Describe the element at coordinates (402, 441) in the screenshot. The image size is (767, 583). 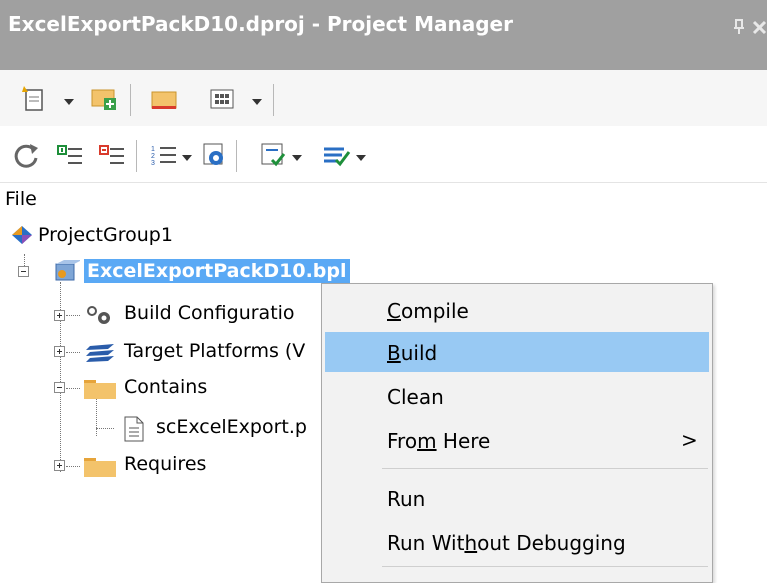
I see `label-part: Fro` at that location.